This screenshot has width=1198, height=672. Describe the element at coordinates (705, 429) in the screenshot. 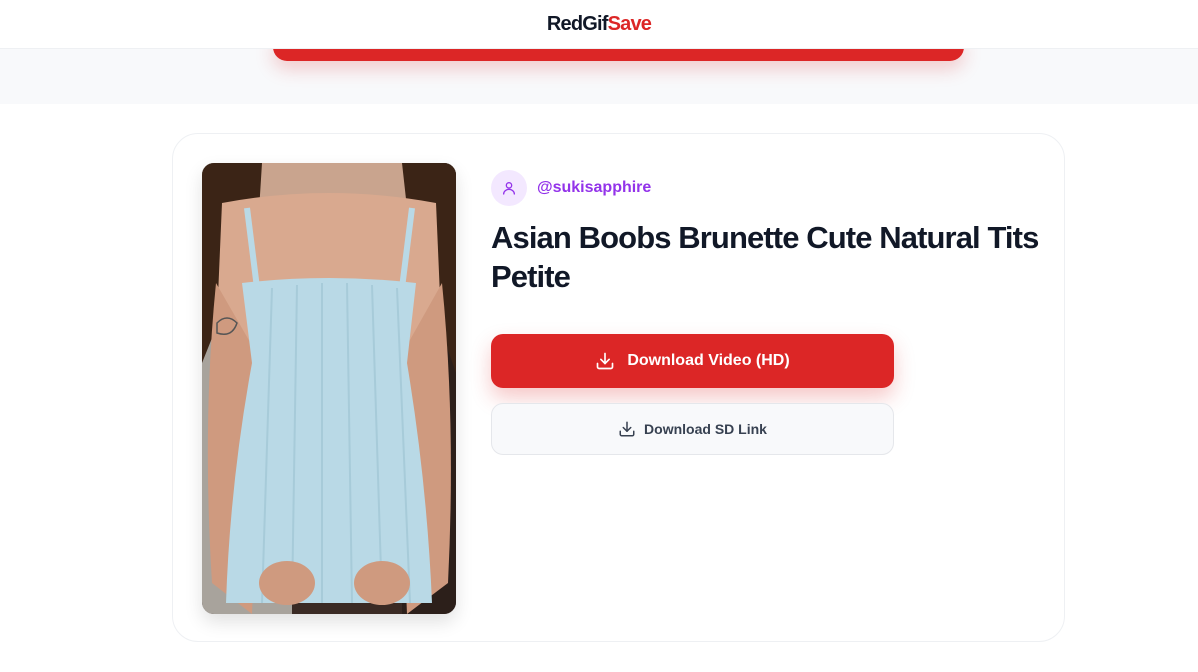

I see `download-sd-label: Download SD Link` at that location.